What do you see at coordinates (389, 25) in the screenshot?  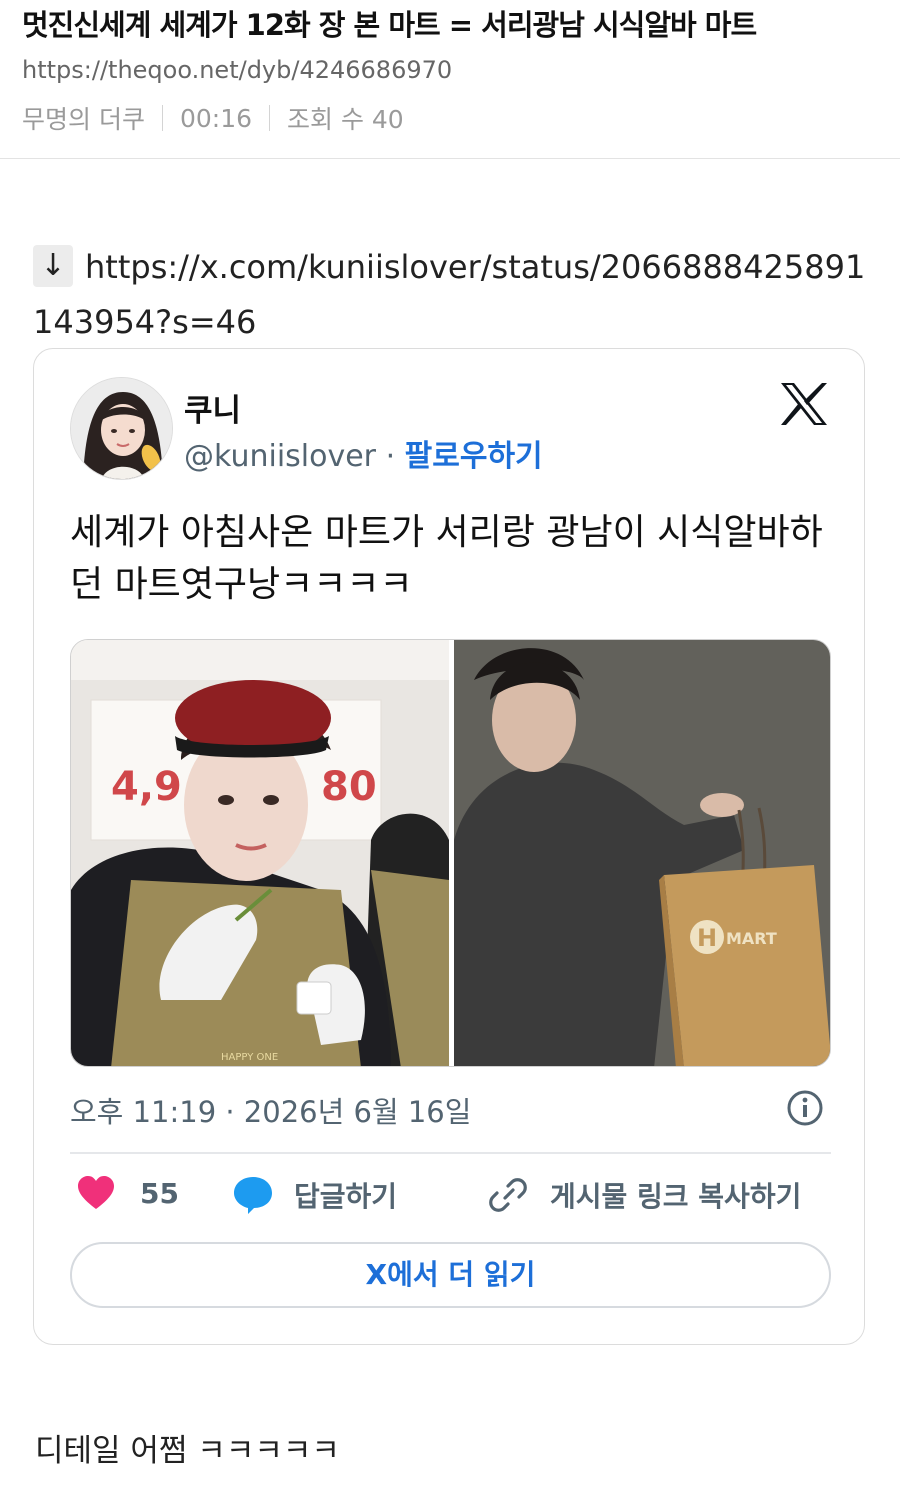 I see `post-title: 멋진신세계 세계가 12화 장 본 마트 = 서리광남 시식알바 마트` at bounding box center [389, 25].